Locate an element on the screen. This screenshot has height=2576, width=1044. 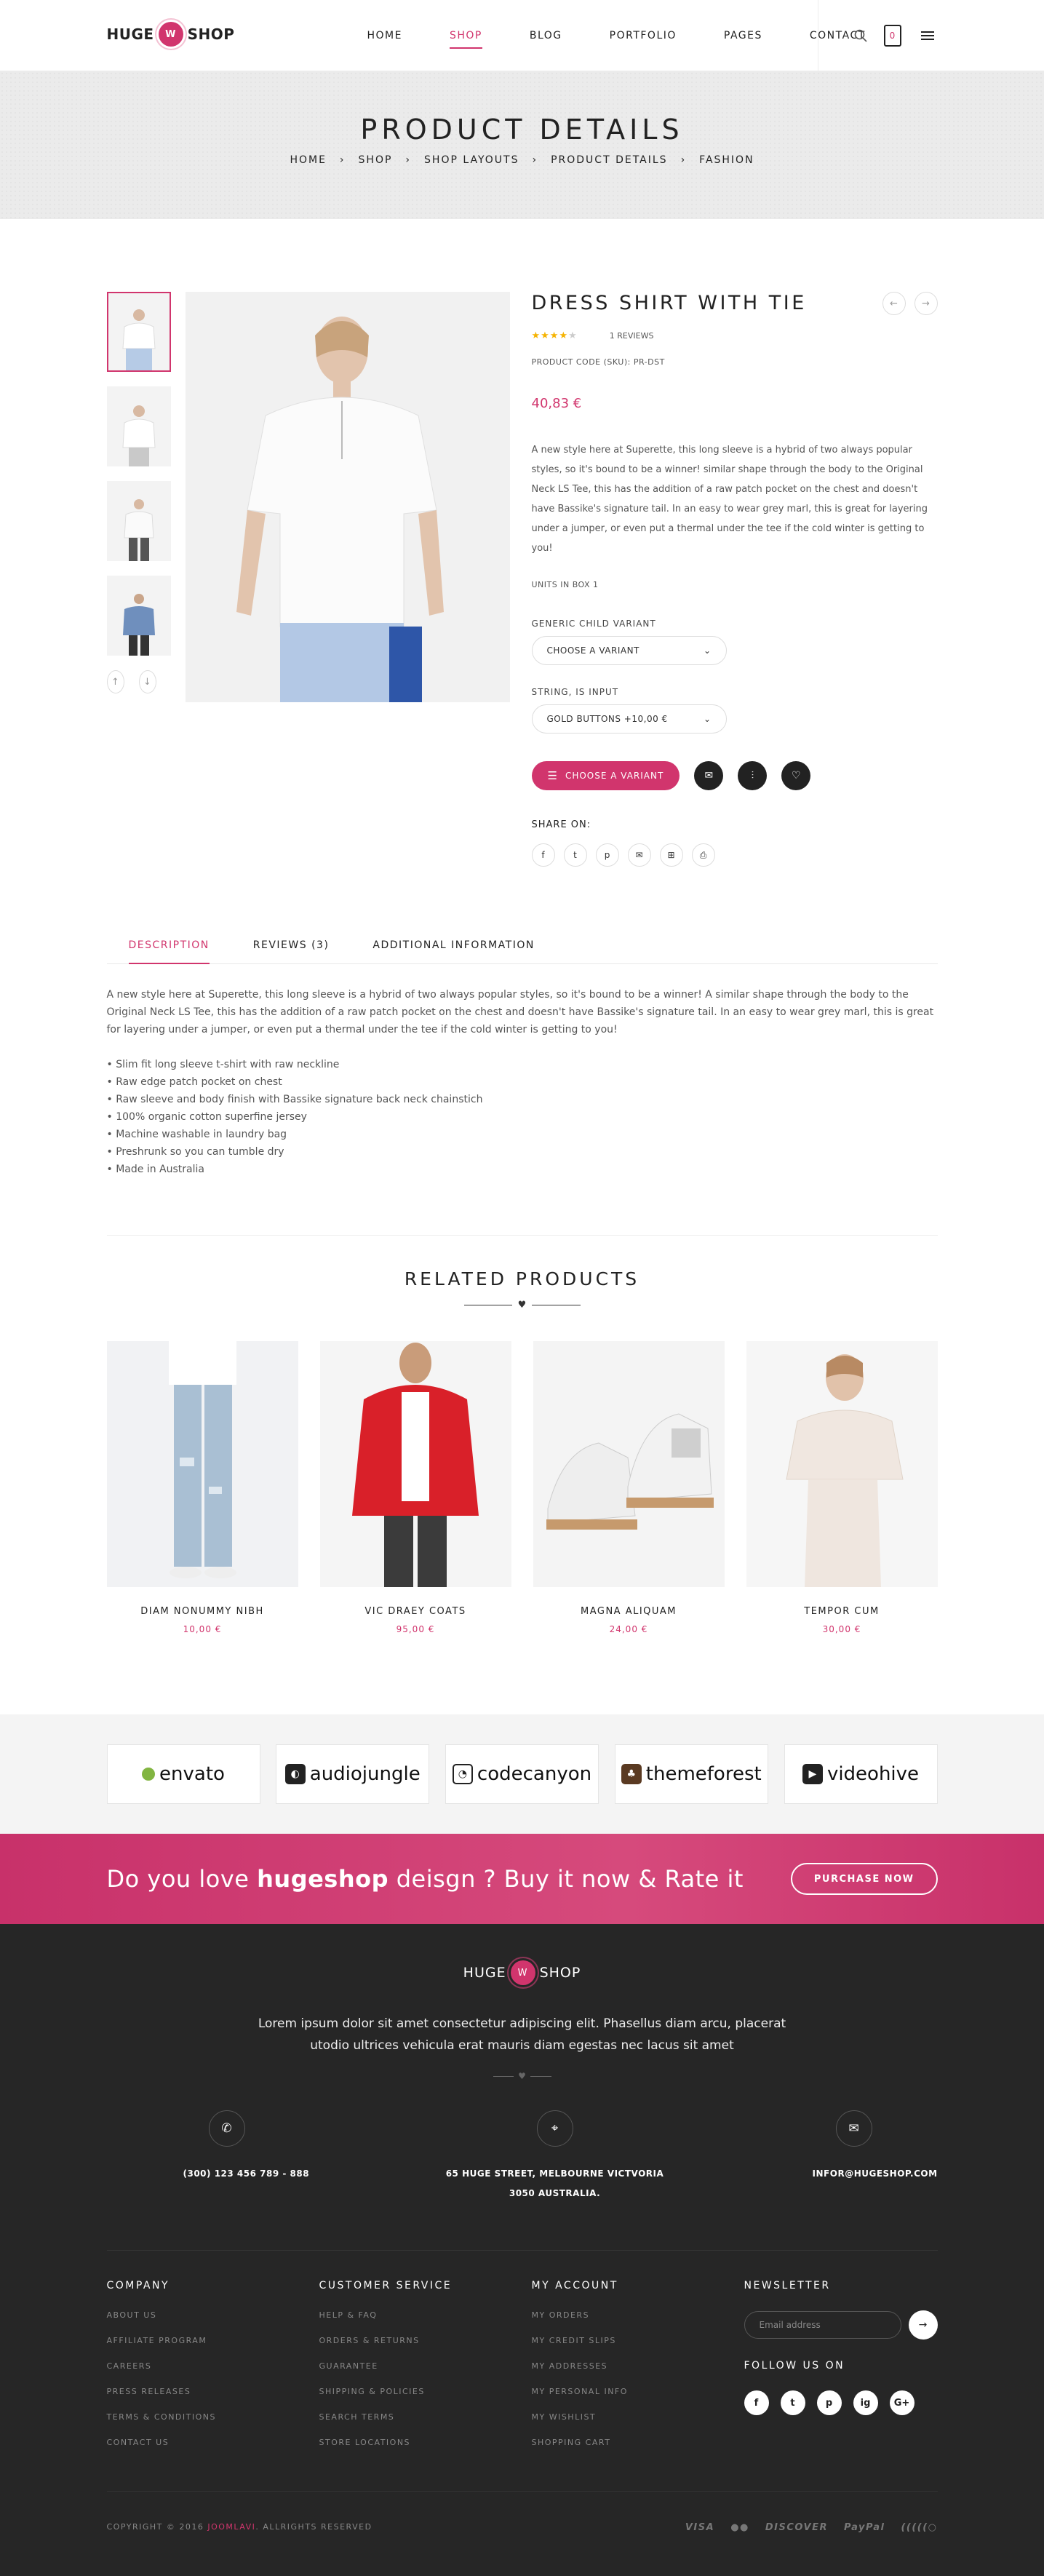
footer-link: GUARANTEE is located at coordinates (425, 2366).